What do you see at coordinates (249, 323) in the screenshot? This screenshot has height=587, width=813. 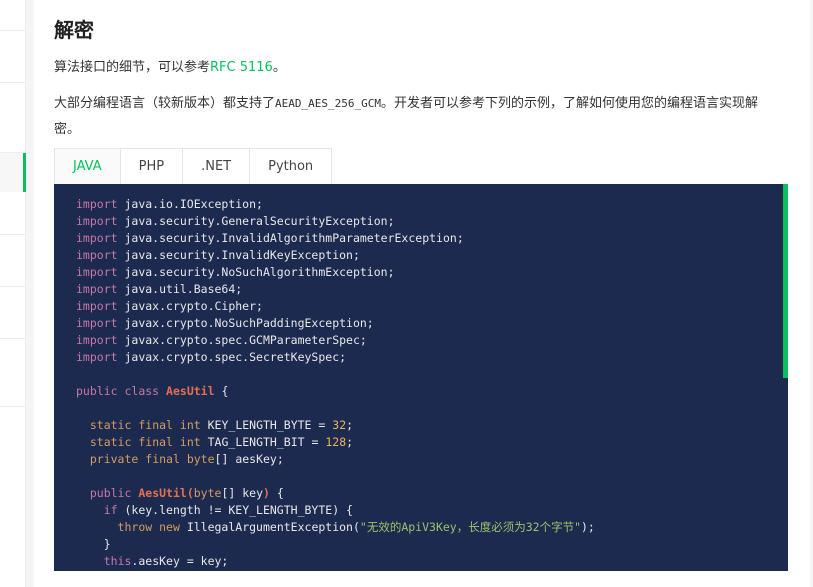 I see `import-line: javax.crypto.NoSuchPaddingException;` at bounding box center [249, 323].